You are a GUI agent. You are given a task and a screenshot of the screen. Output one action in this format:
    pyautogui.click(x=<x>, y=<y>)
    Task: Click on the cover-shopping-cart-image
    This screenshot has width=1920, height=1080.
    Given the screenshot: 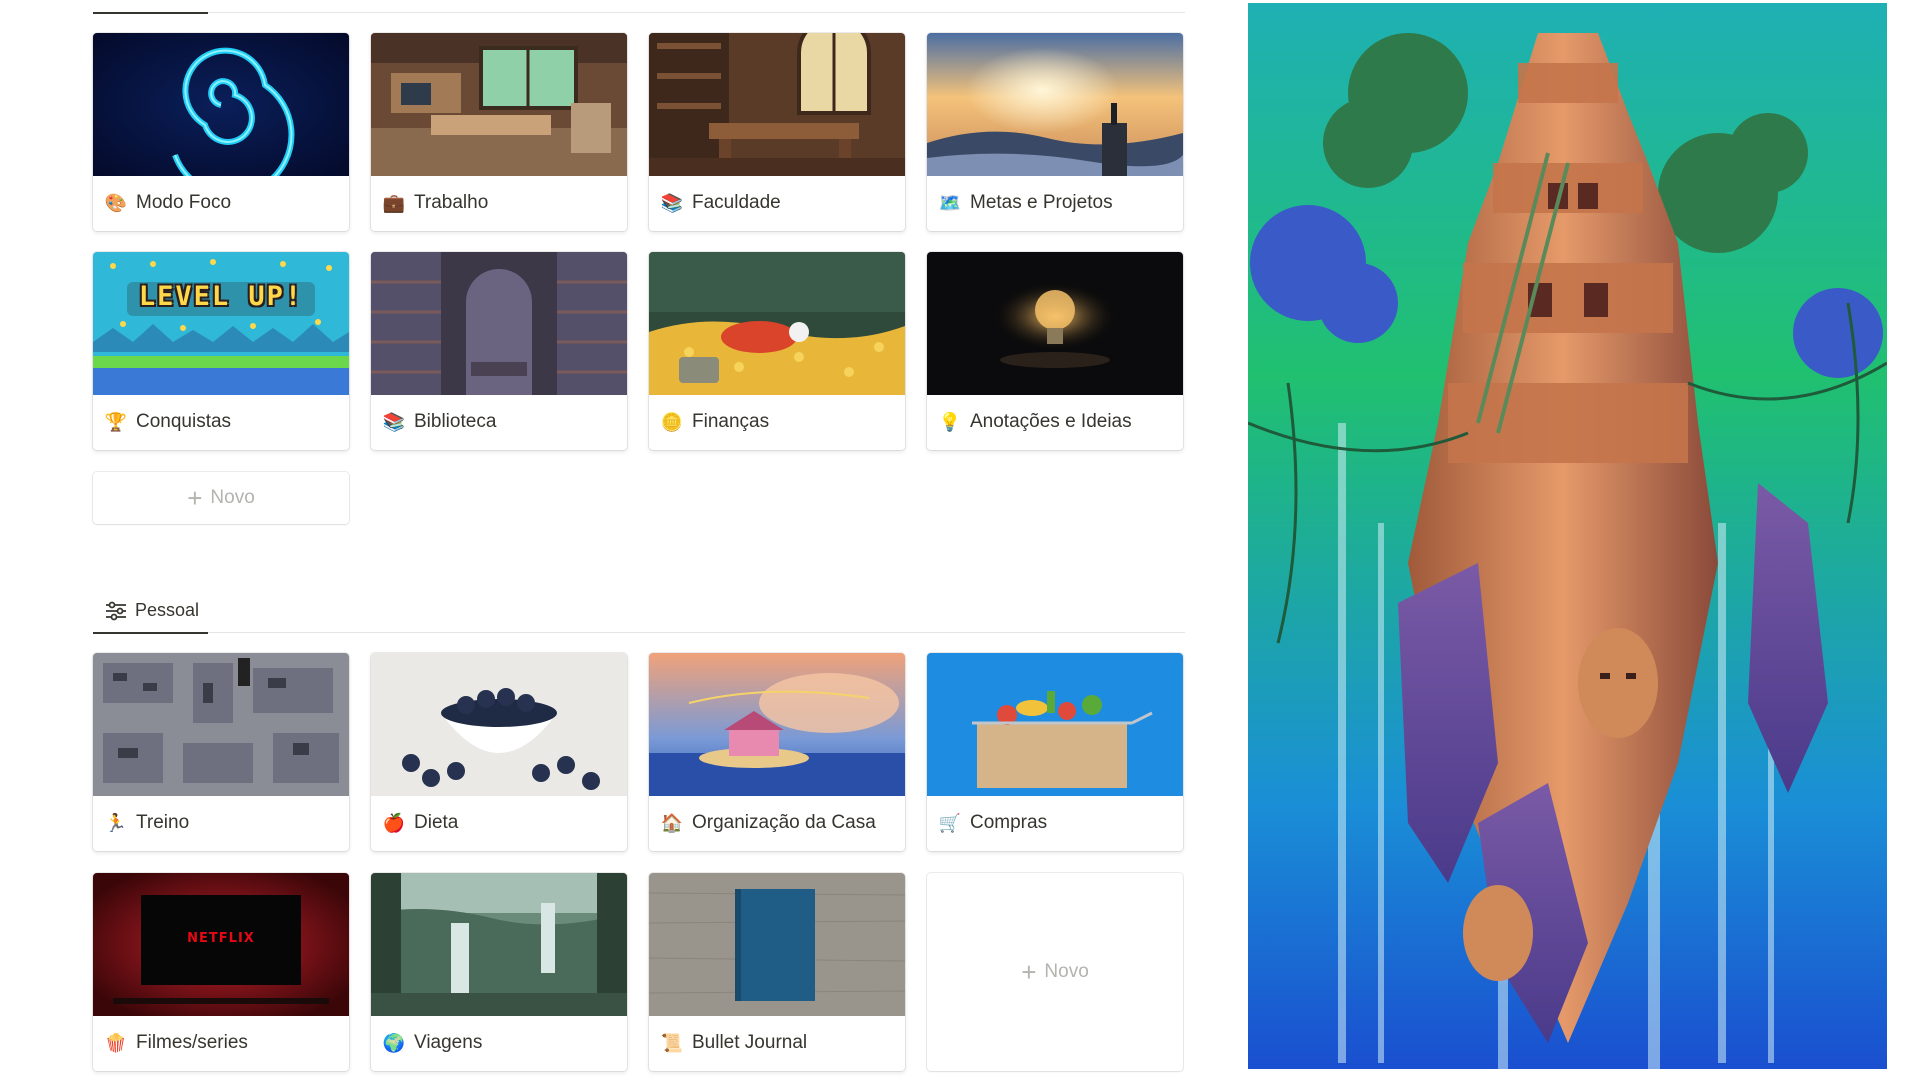 What is the action you would take?
    pyautogui.click(x=1055, y=724)
    